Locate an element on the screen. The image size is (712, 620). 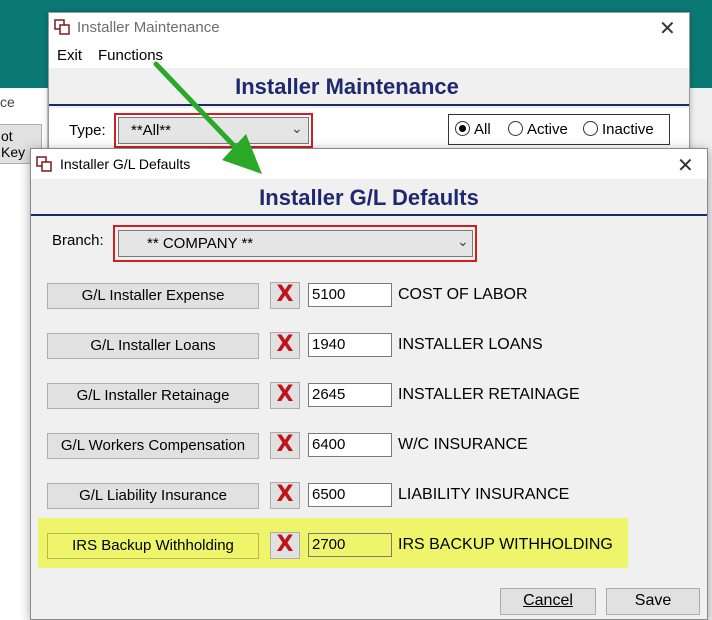
menu-exit-label: Exit is located at coordinates (70, 55).